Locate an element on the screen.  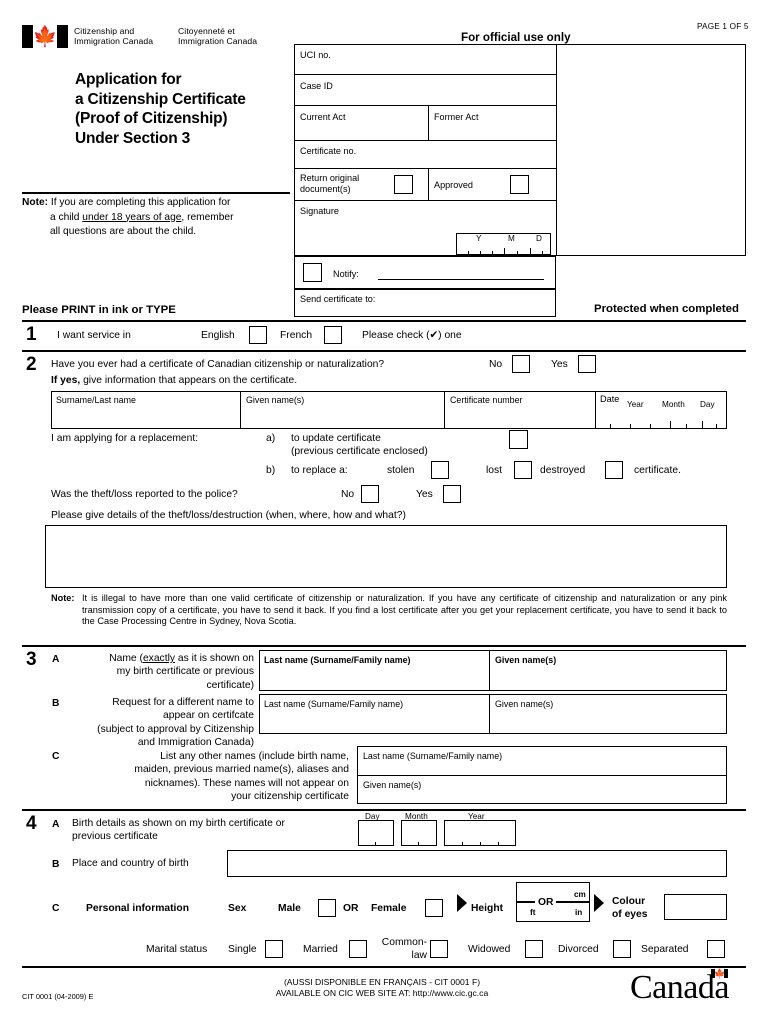
eye-colour-input is located at coordinates (695, 907).